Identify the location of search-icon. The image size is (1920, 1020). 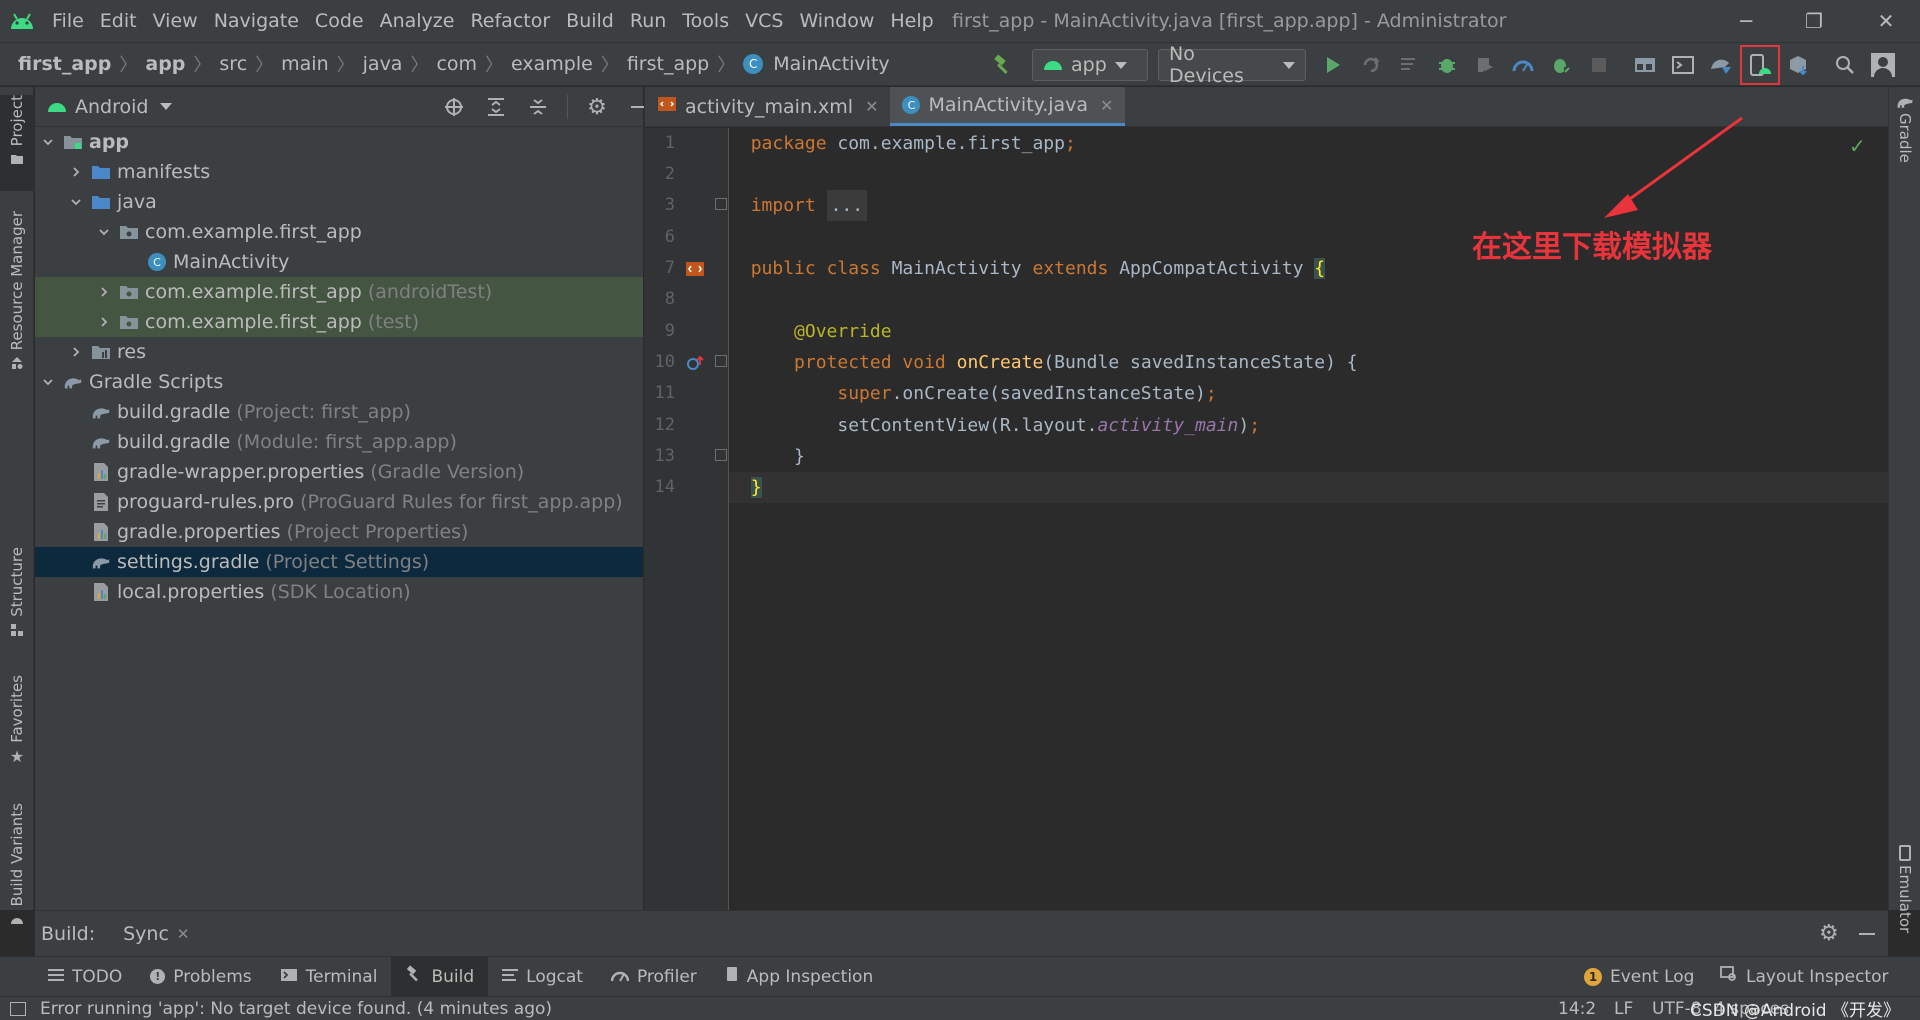
(1845, 65).